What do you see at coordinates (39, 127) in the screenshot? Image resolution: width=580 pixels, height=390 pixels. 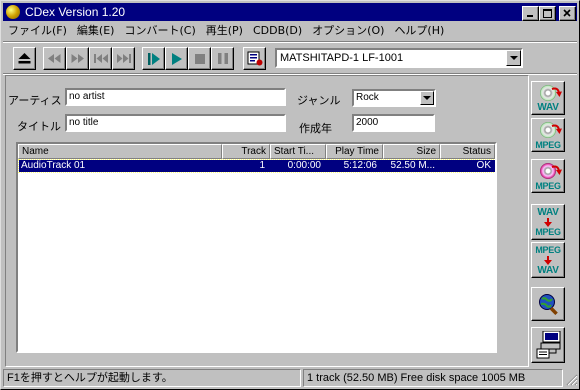 I see `title-label: タイトル` at bounding box center [39, 127].